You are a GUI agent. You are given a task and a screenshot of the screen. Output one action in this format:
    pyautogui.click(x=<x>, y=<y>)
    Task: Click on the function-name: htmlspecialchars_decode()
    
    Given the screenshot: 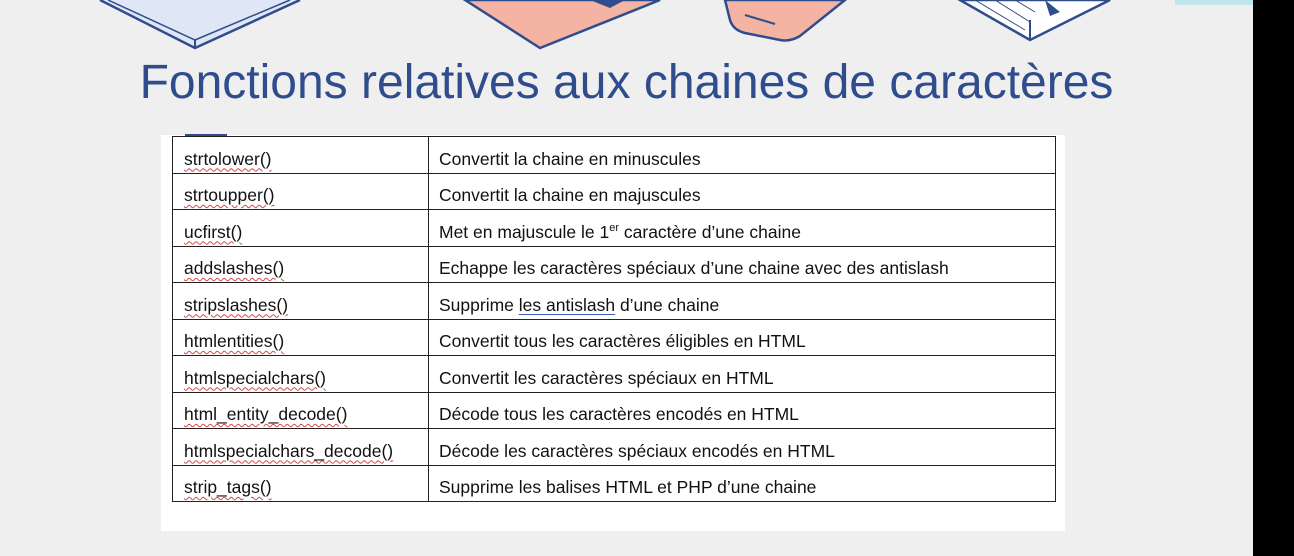 What is the action you would take?
    pyautogui.click(x=289, y=450)
    